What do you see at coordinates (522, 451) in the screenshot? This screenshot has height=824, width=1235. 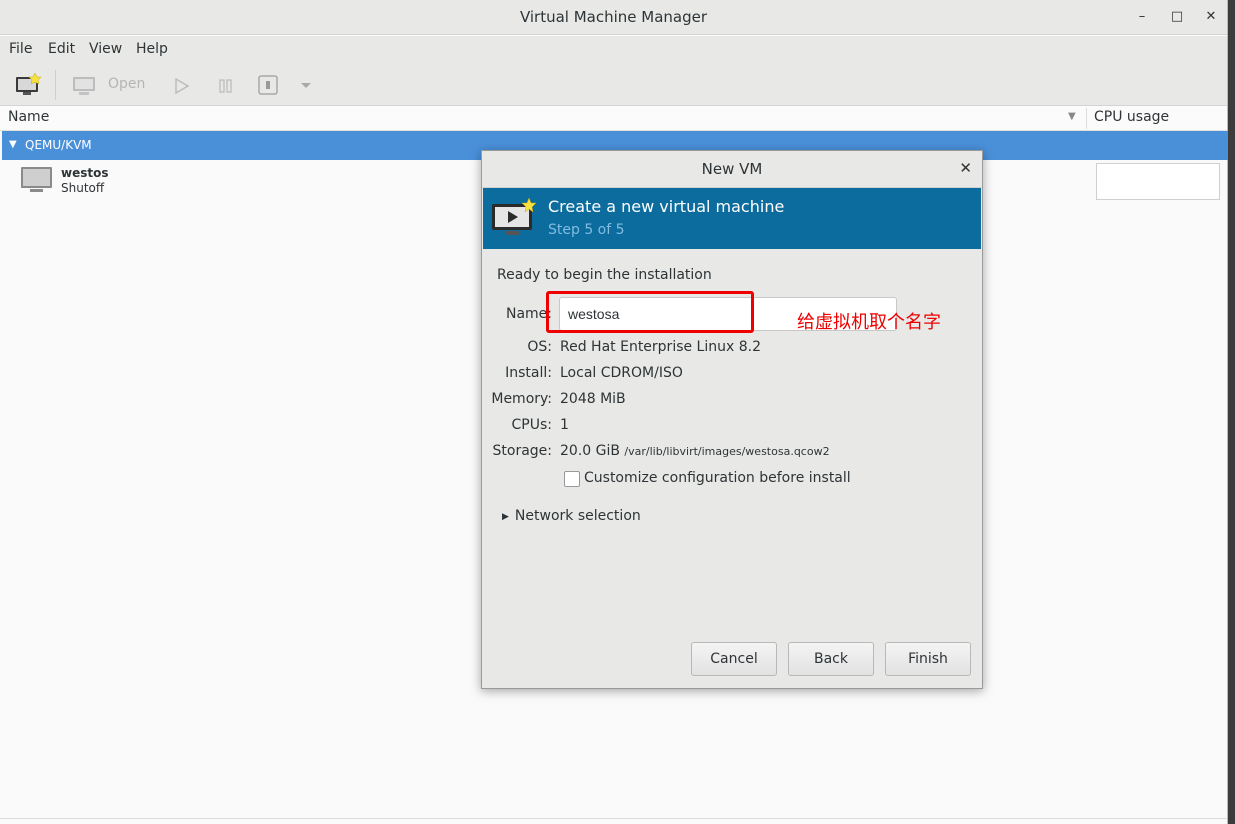 I see `storage-label: Storage:` at bounding box center [522, 451].